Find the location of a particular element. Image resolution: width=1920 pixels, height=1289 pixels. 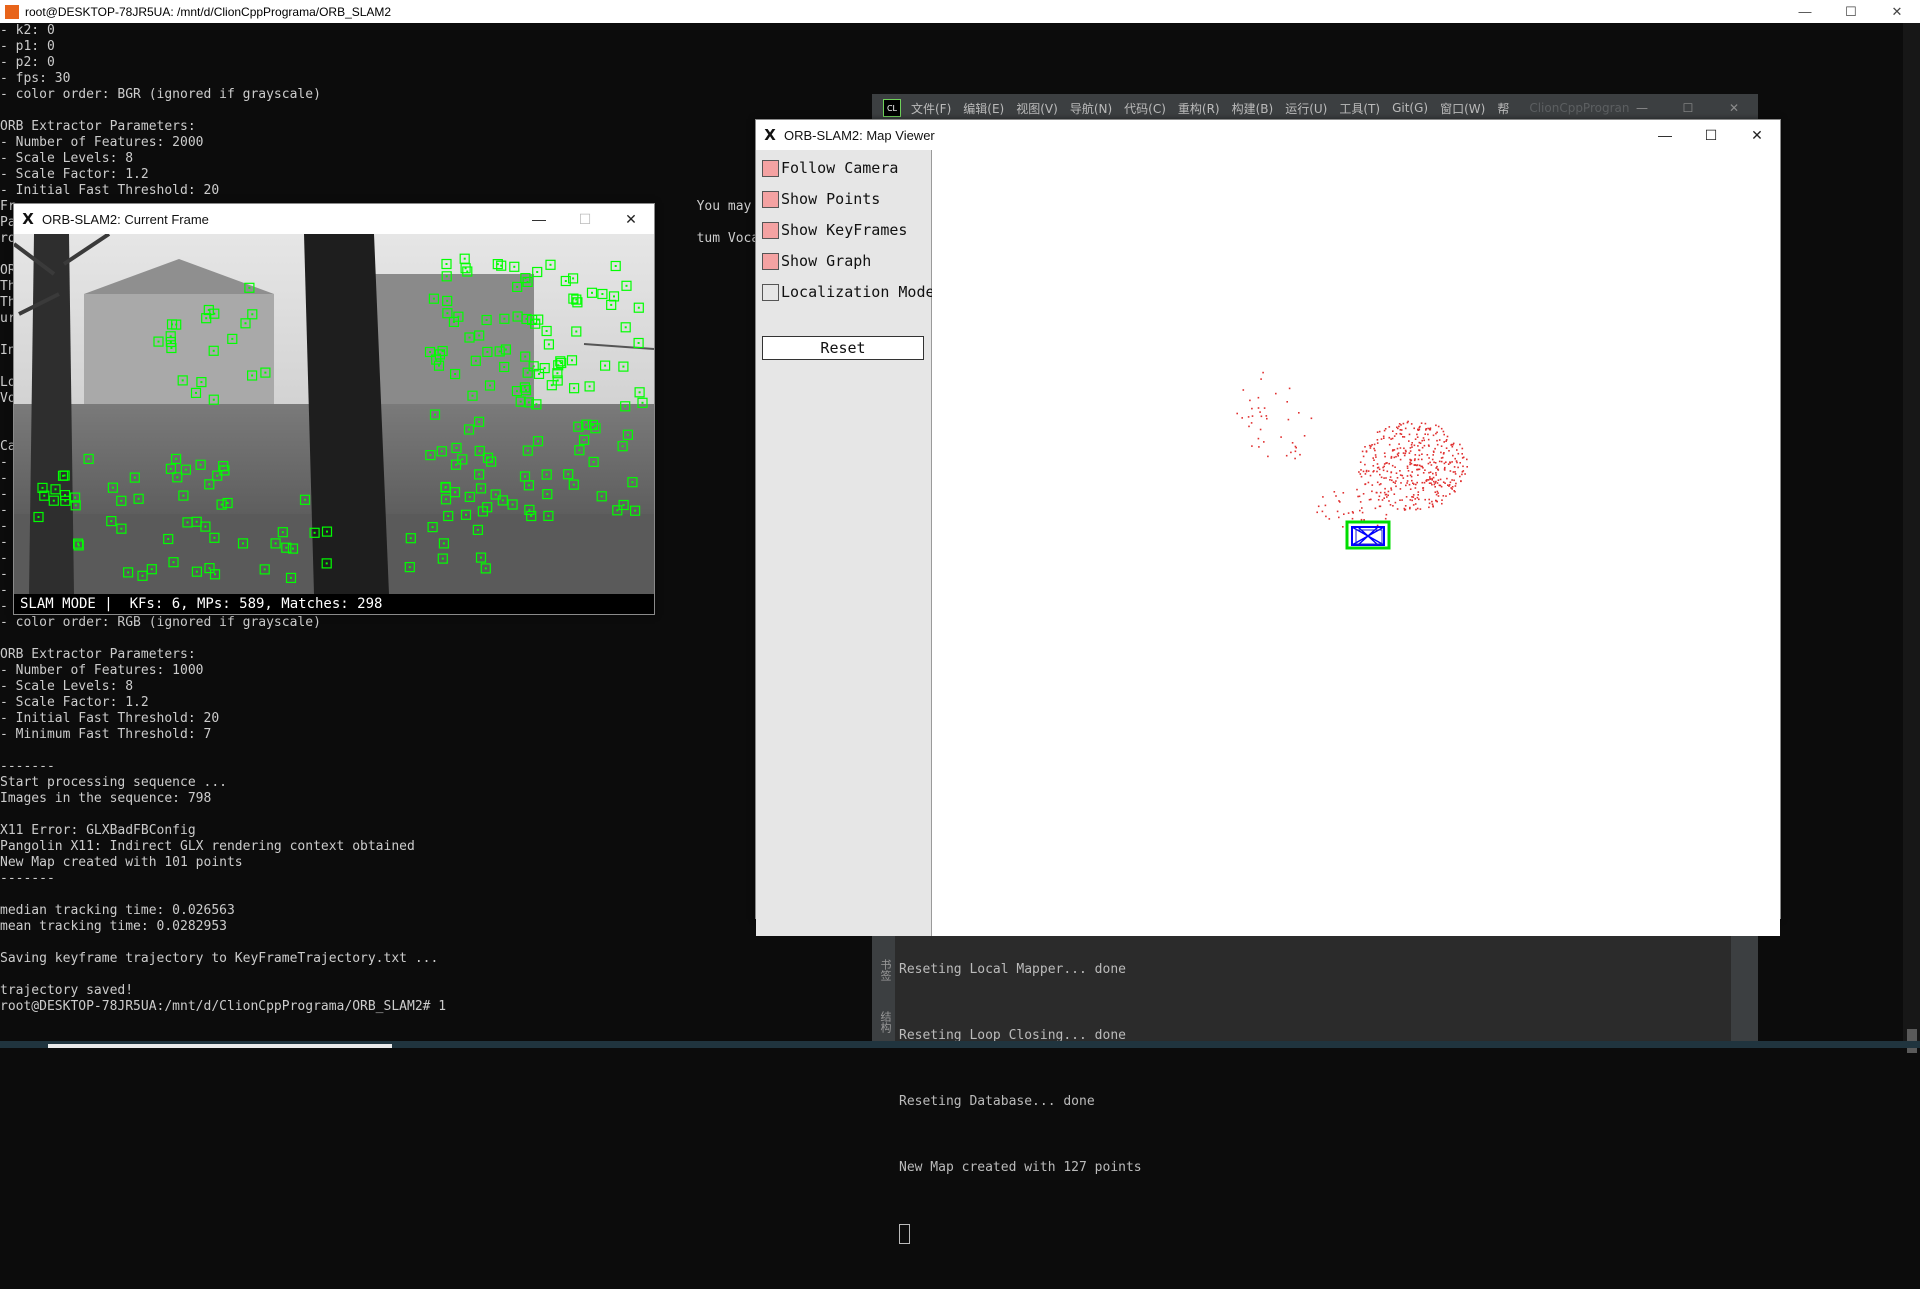

menu-navigate: 导航(N) is located at coordinates (1091, 108).